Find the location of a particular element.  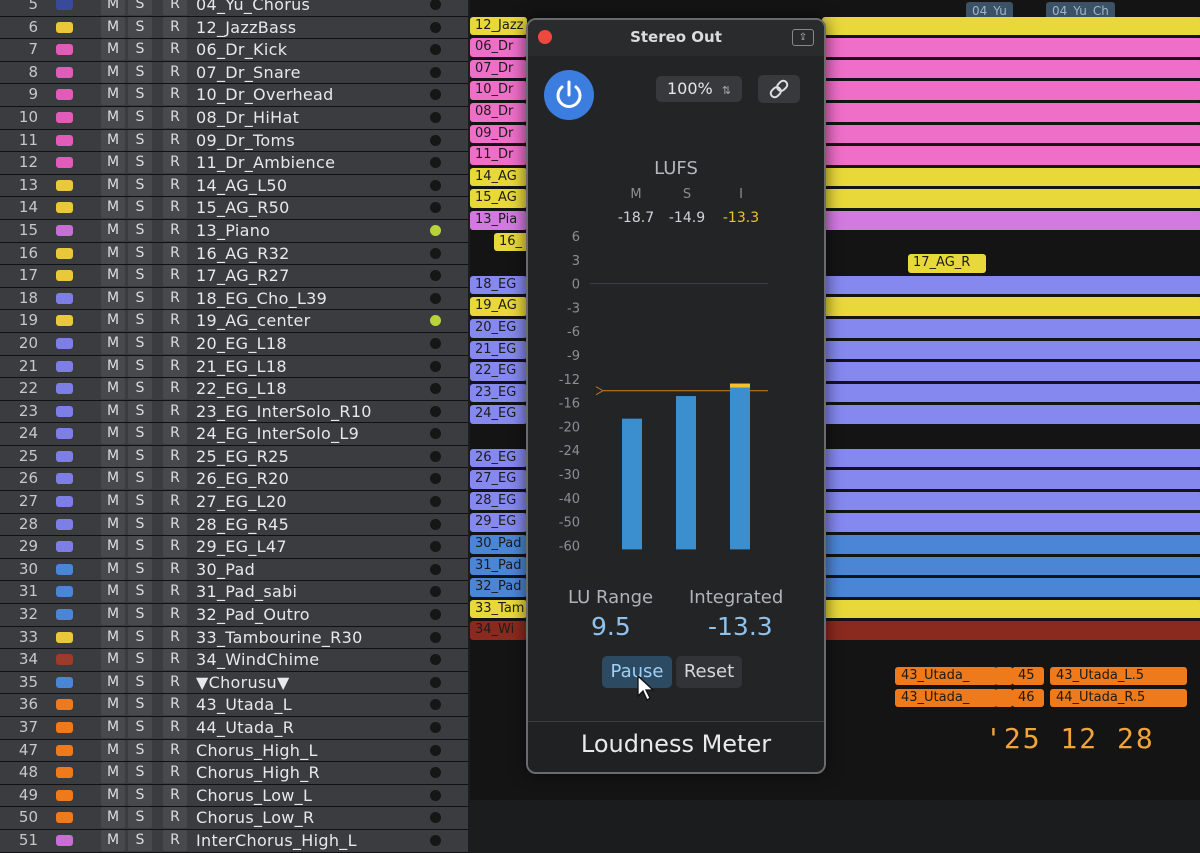

track-name: 27_EG_L20 is located at coordinates (241, 501).